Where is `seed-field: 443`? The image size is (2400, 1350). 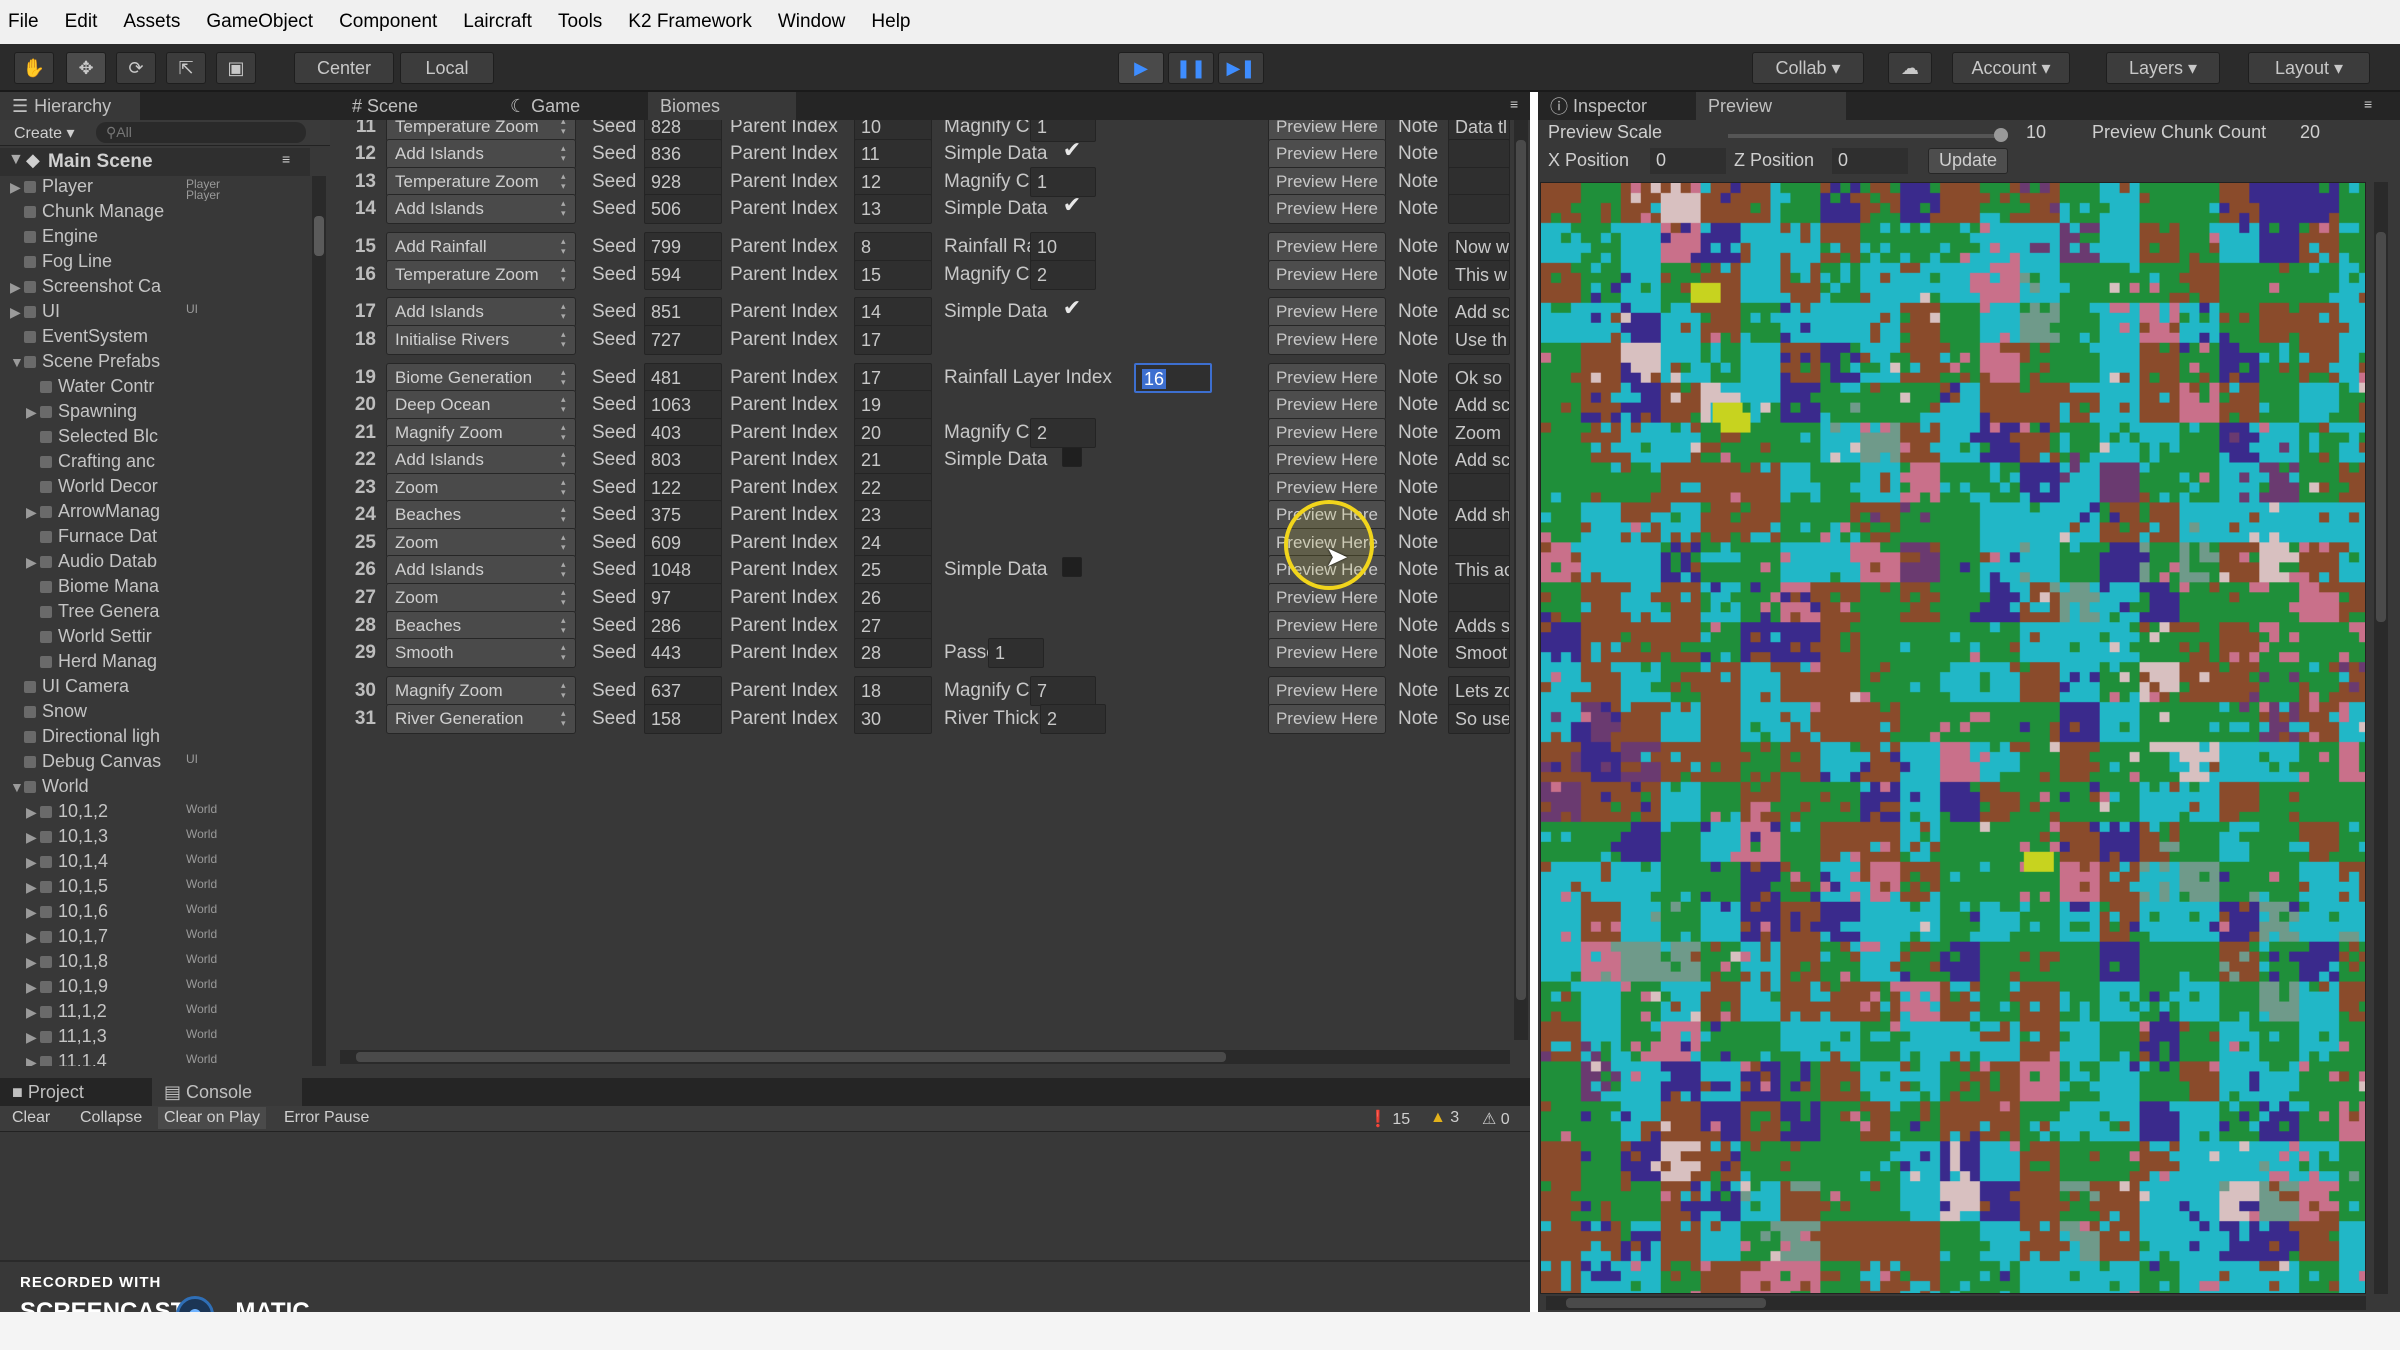
seed-field: 443 is located at coordinates (683, 653).